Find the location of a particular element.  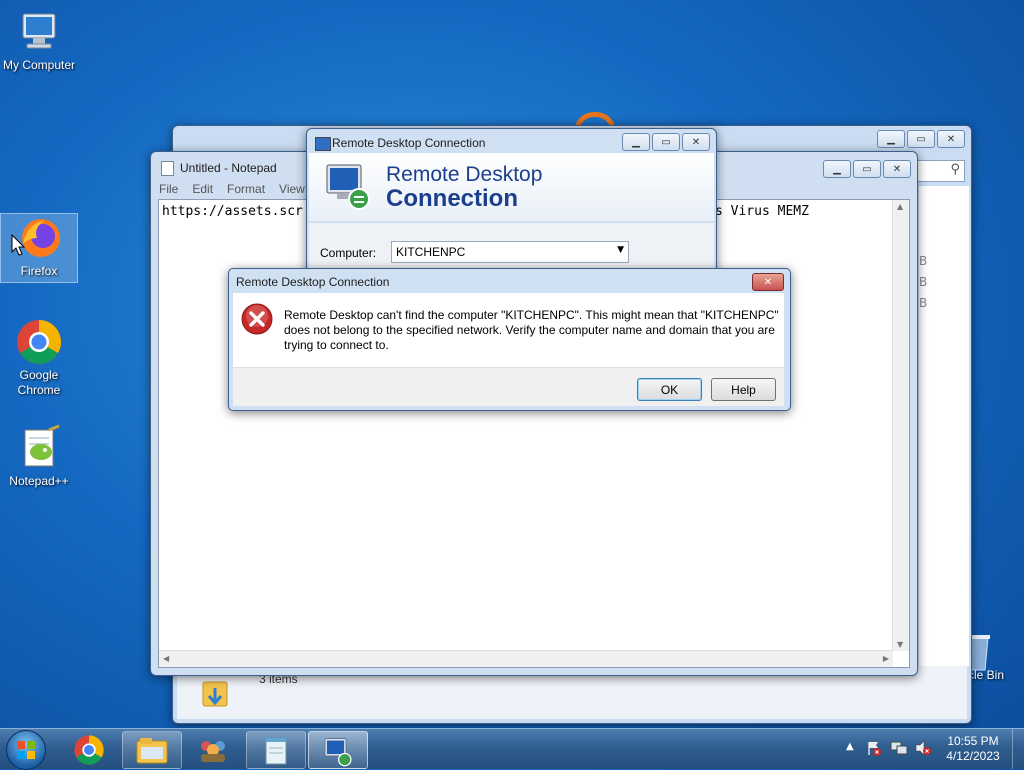

rdc-app-icon is located at coordinates (323, 144).